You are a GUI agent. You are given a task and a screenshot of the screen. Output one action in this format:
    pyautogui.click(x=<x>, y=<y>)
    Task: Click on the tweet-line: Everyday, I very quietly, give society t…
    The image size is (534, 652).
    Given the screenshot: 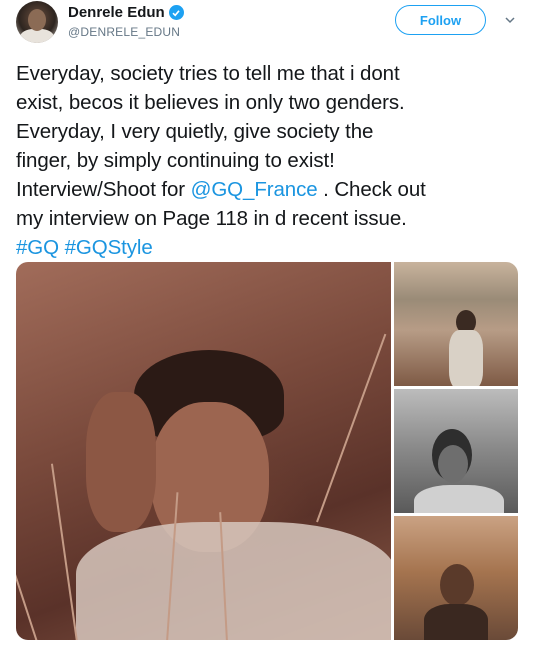 What is the action you would take?
    pyautogui.click(x=195, y=131)
    